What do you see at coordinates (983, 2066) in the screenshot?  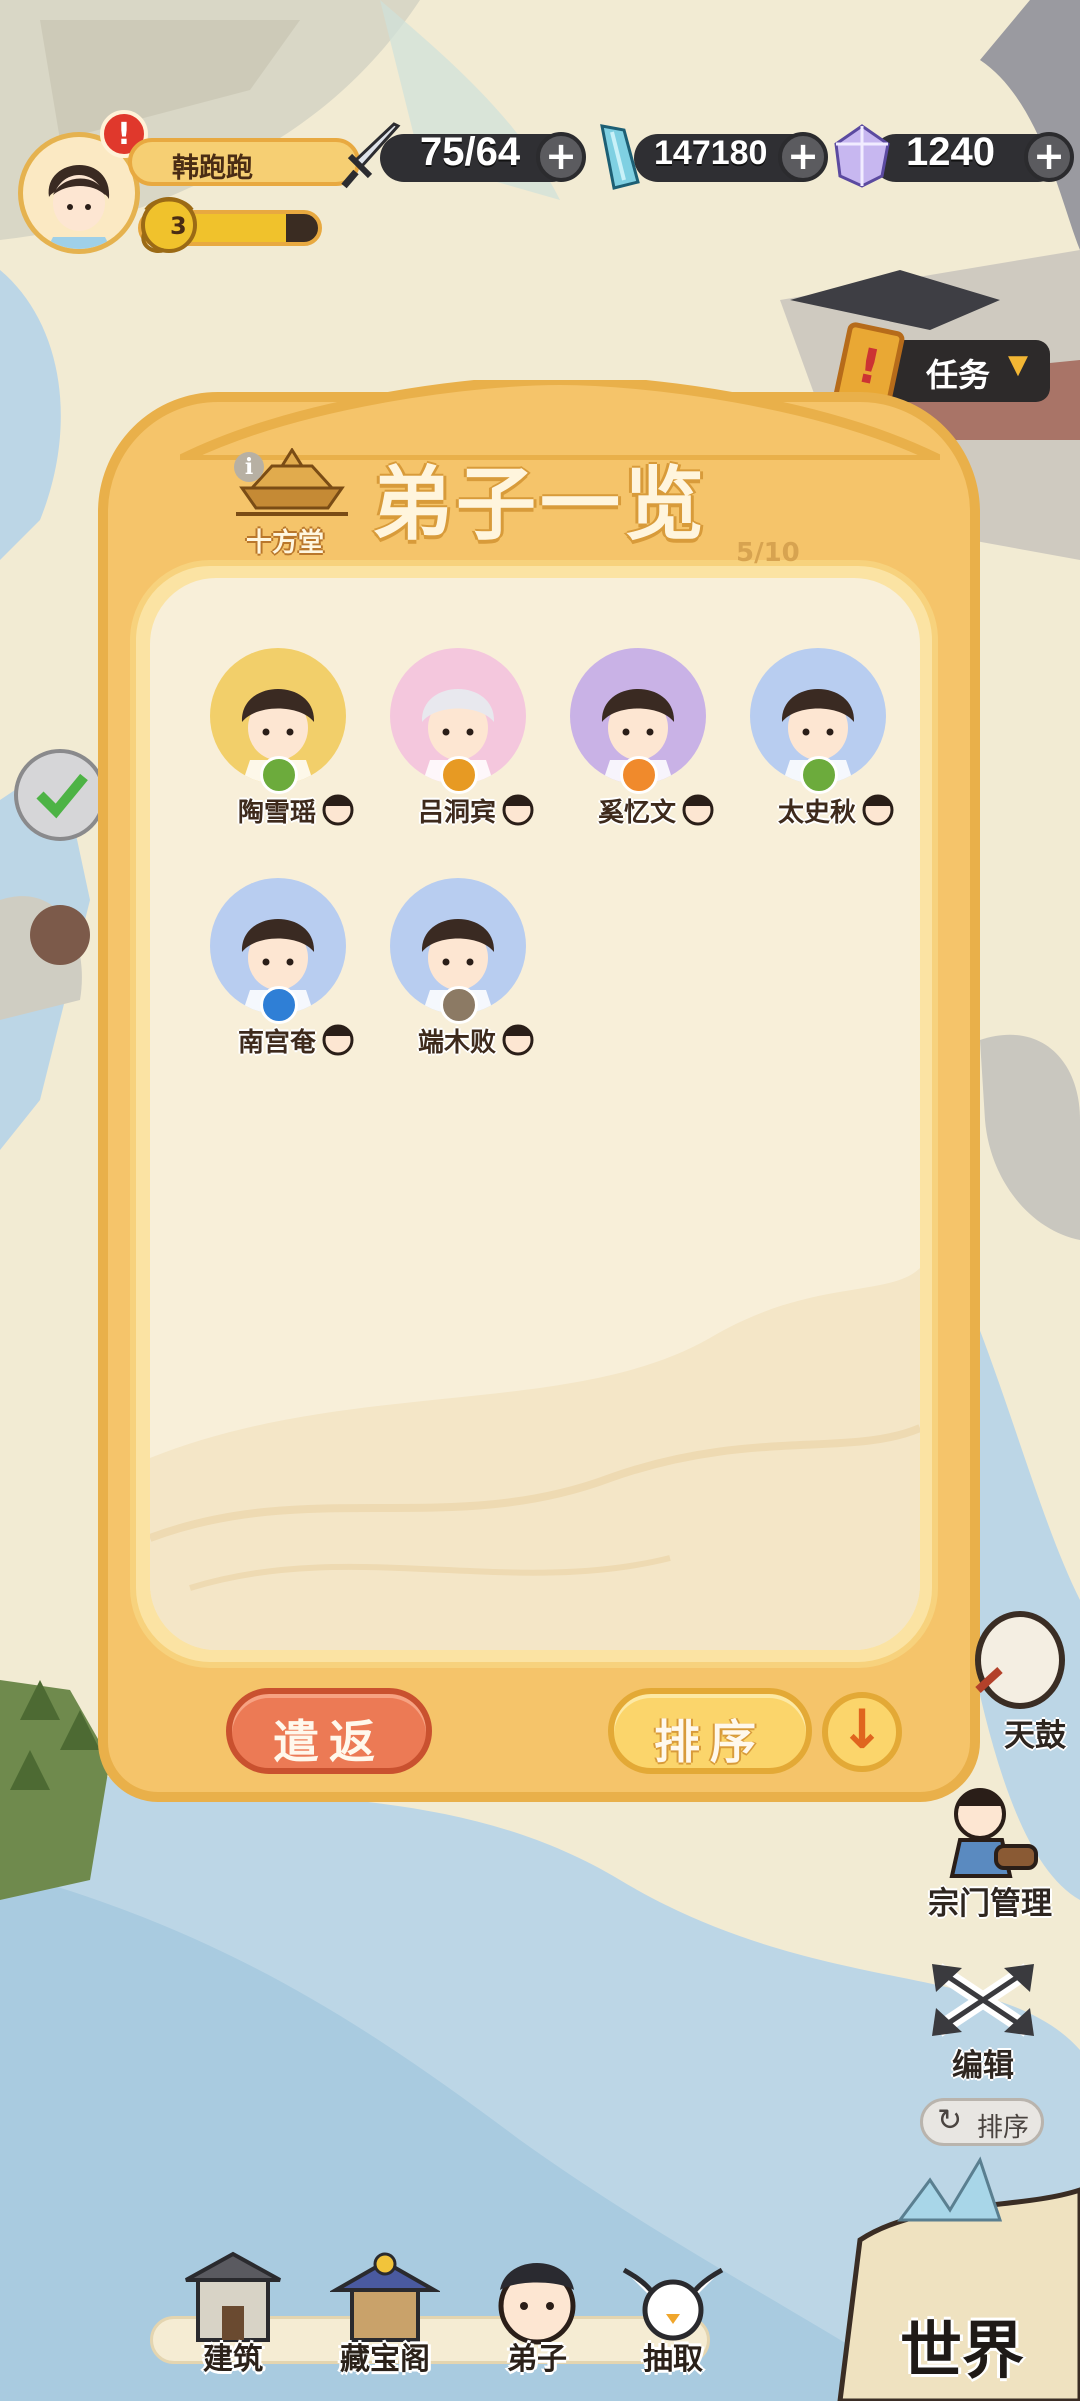 I see `edit-label: 编辑` at bounding box center [983, 2066].